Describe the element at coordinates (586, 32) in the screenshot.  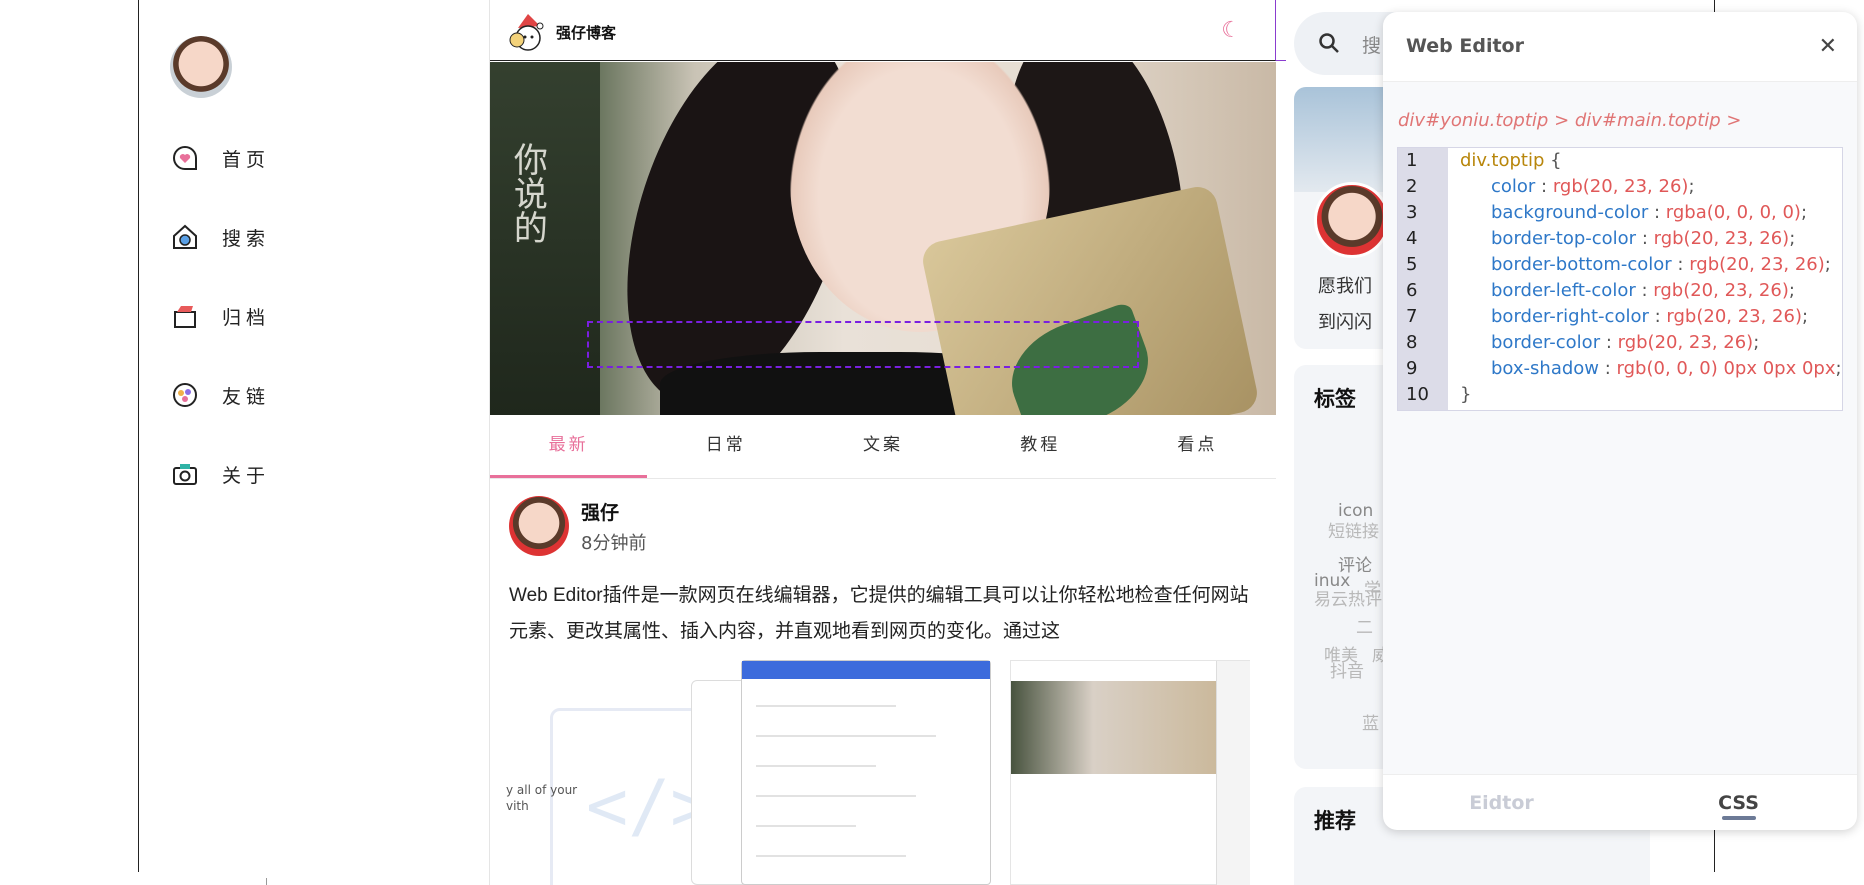
I see `logo-text: 强仔博客` at that location.